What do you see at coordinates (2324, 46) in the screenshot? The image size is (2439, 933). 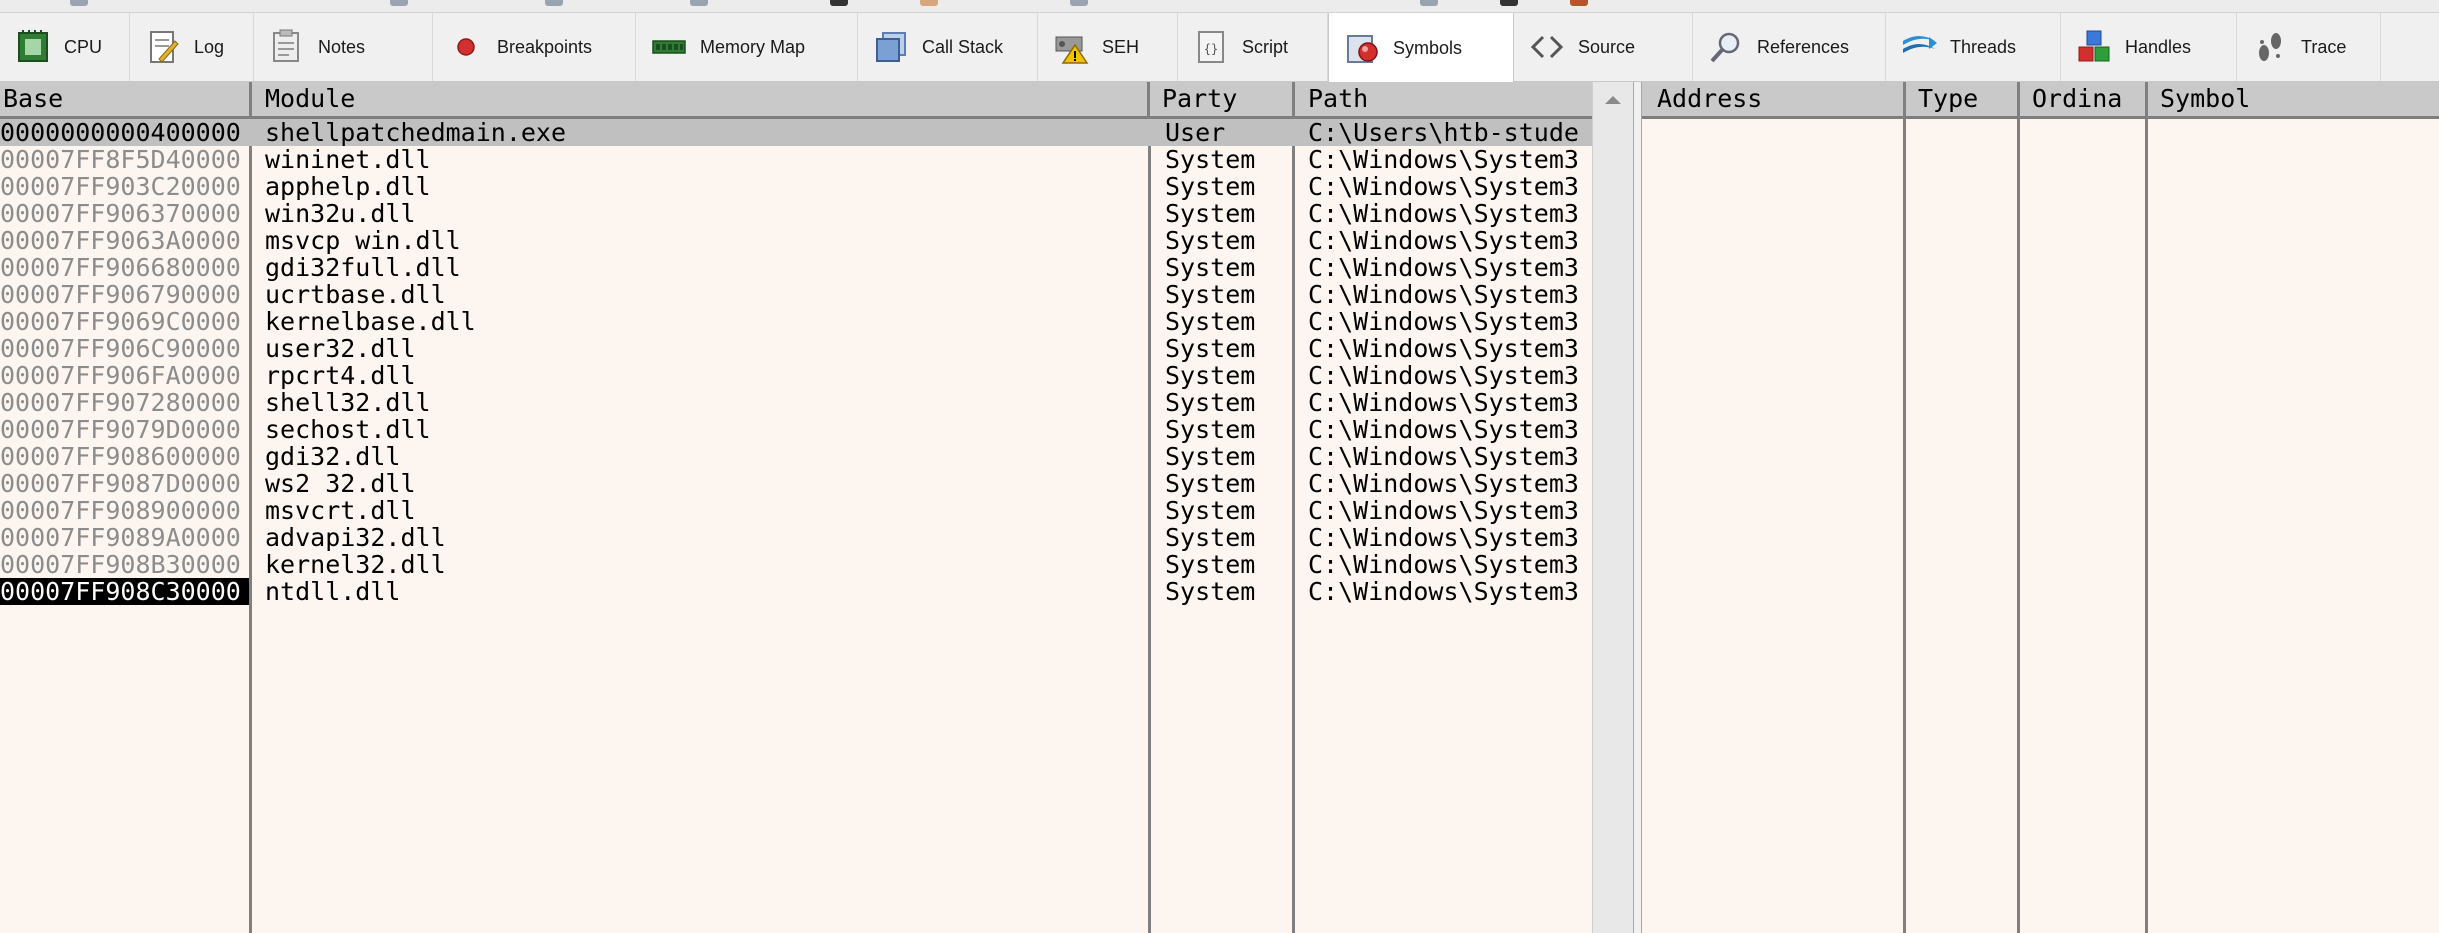 I see `tab-label: Trace` at bounding box center [2324, 46].